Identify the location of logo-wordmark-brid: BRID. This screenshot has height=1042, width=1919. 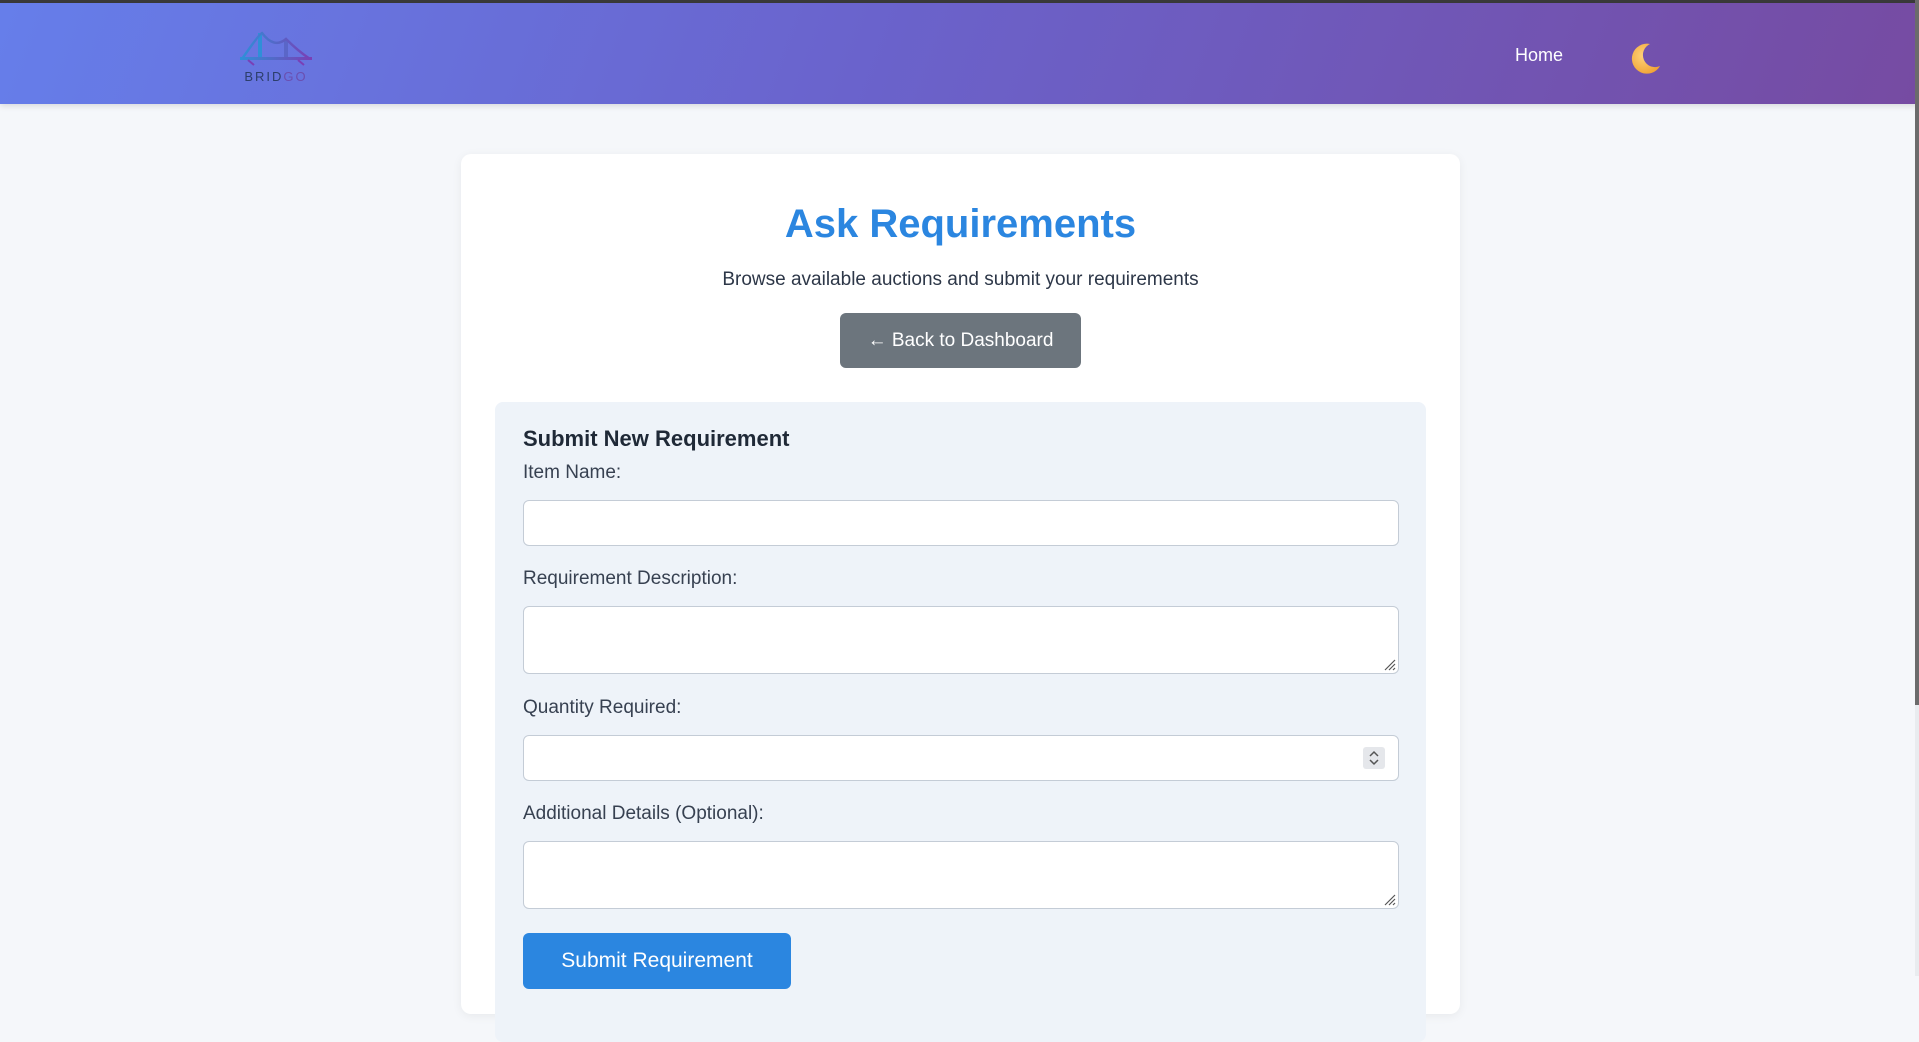
(264, 76).